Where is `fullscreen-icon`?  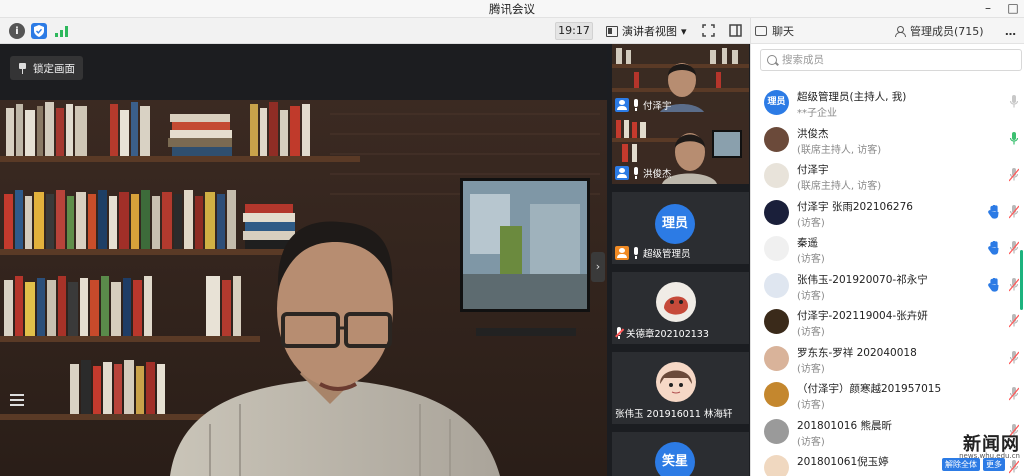 fullscreen-icon is located at coordinates (708, 30).